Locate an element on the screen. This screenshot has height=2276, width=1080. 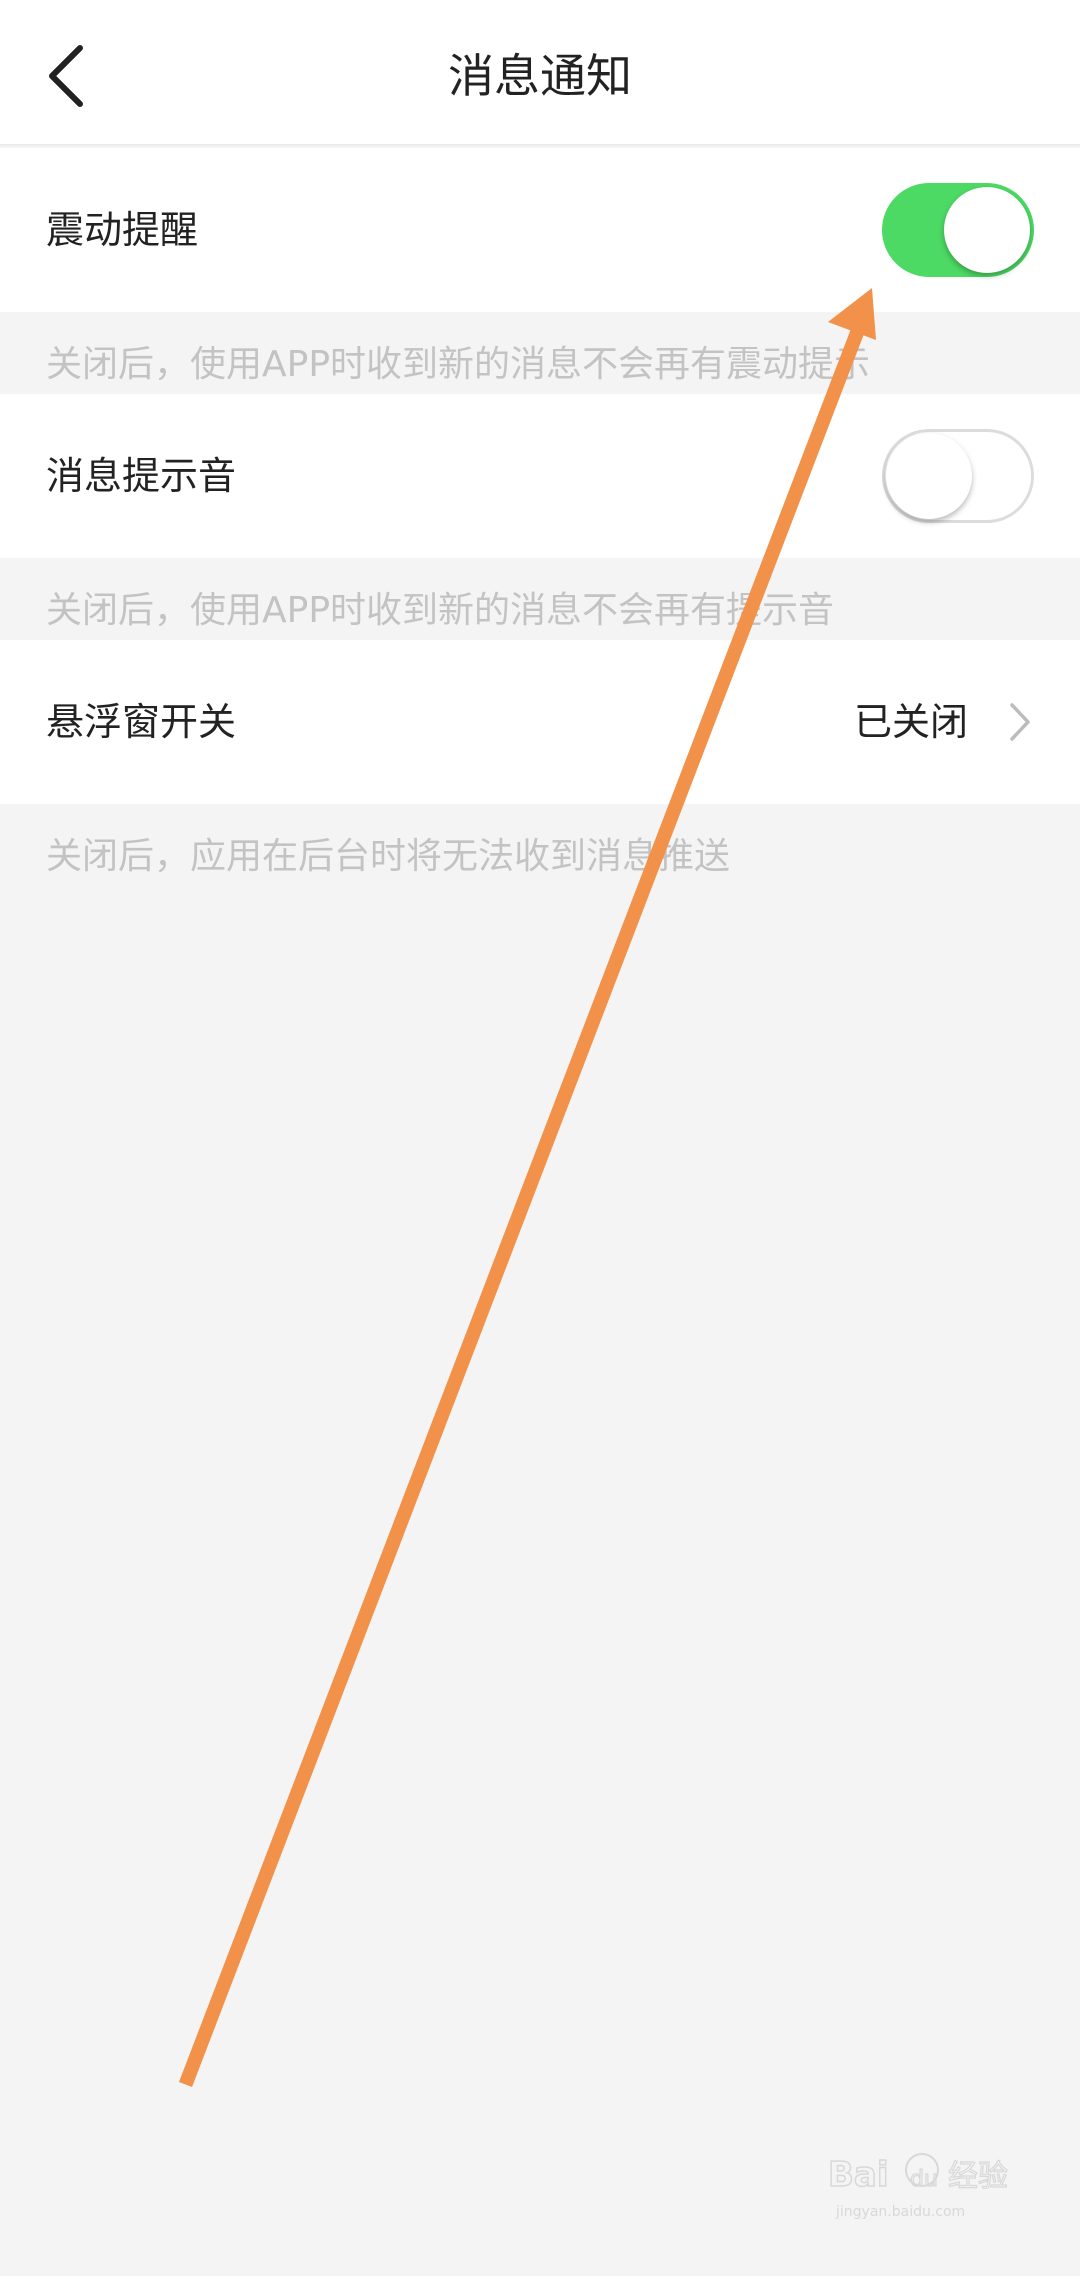
svg-text: jingyan.baidu.com is located at coordinates (900, 2212).